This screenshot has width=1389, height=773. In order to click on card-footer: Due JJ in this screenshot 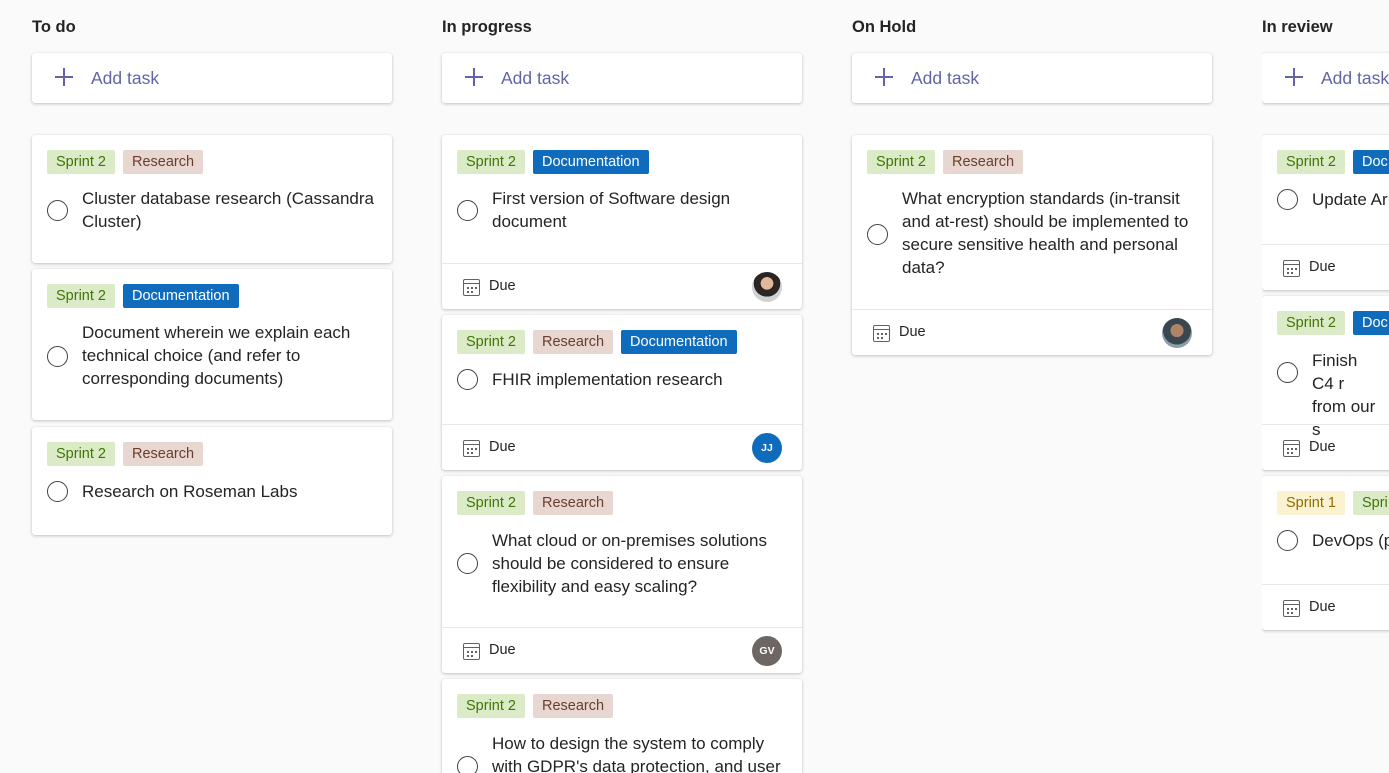, I will do `click(622, 447)`.